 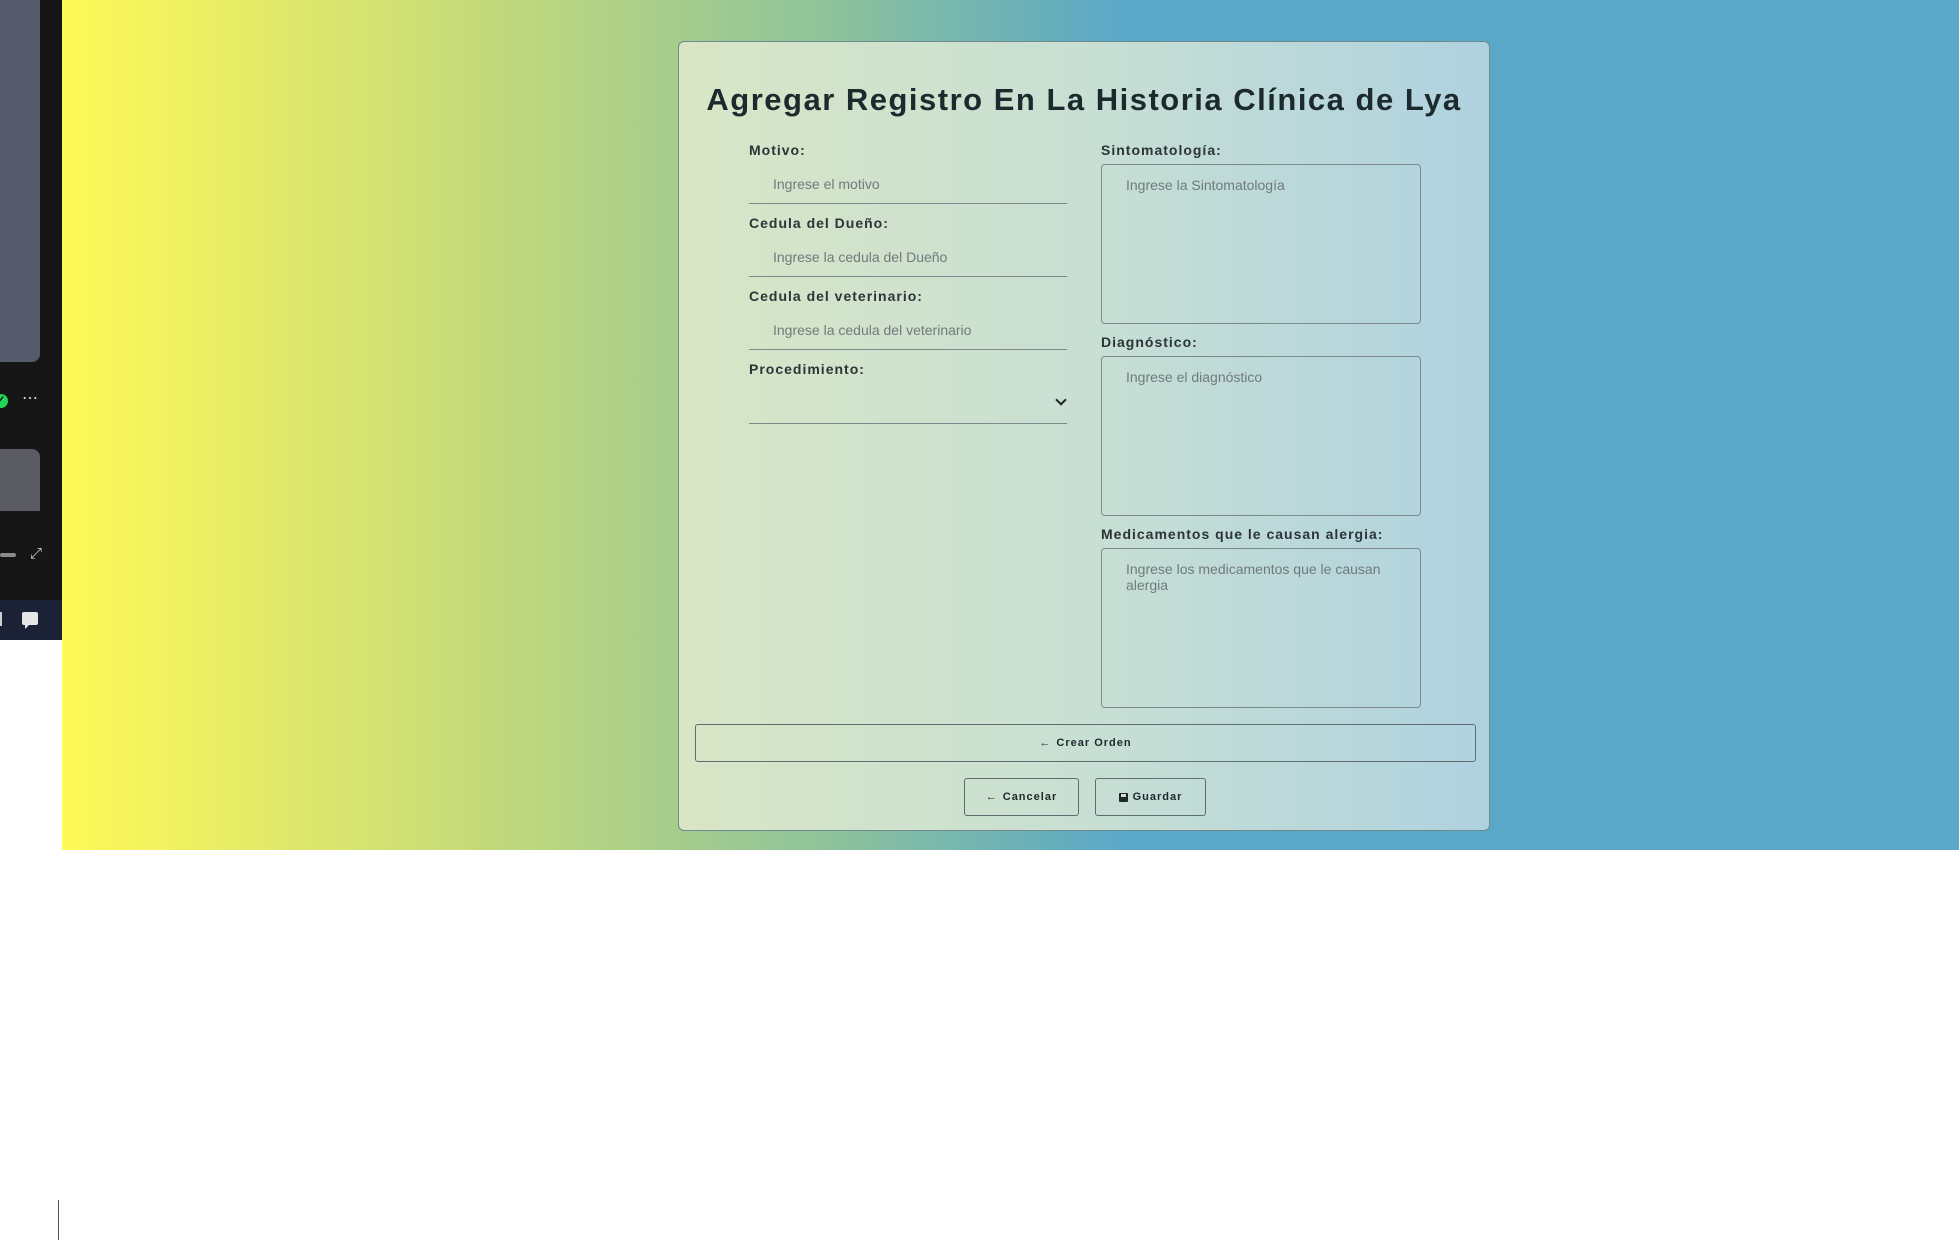 What do you see at coordinates (1261, 244) in the screenshot?
I see `sintomatologia-textarea` at bounding box center [1261, 244].